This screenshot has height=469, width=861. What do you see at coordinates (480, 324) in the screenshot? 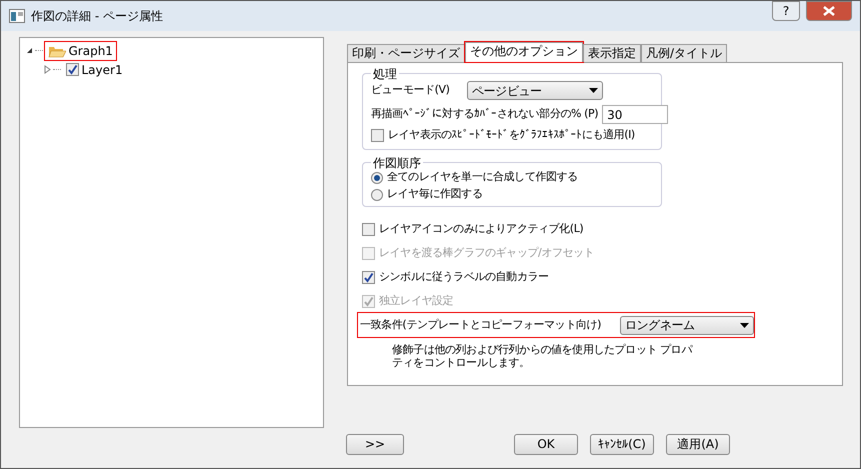
I see `field-label: 一致条件(テンプレートとコピーフォーマット向け)` at bounding box center [480, 324].